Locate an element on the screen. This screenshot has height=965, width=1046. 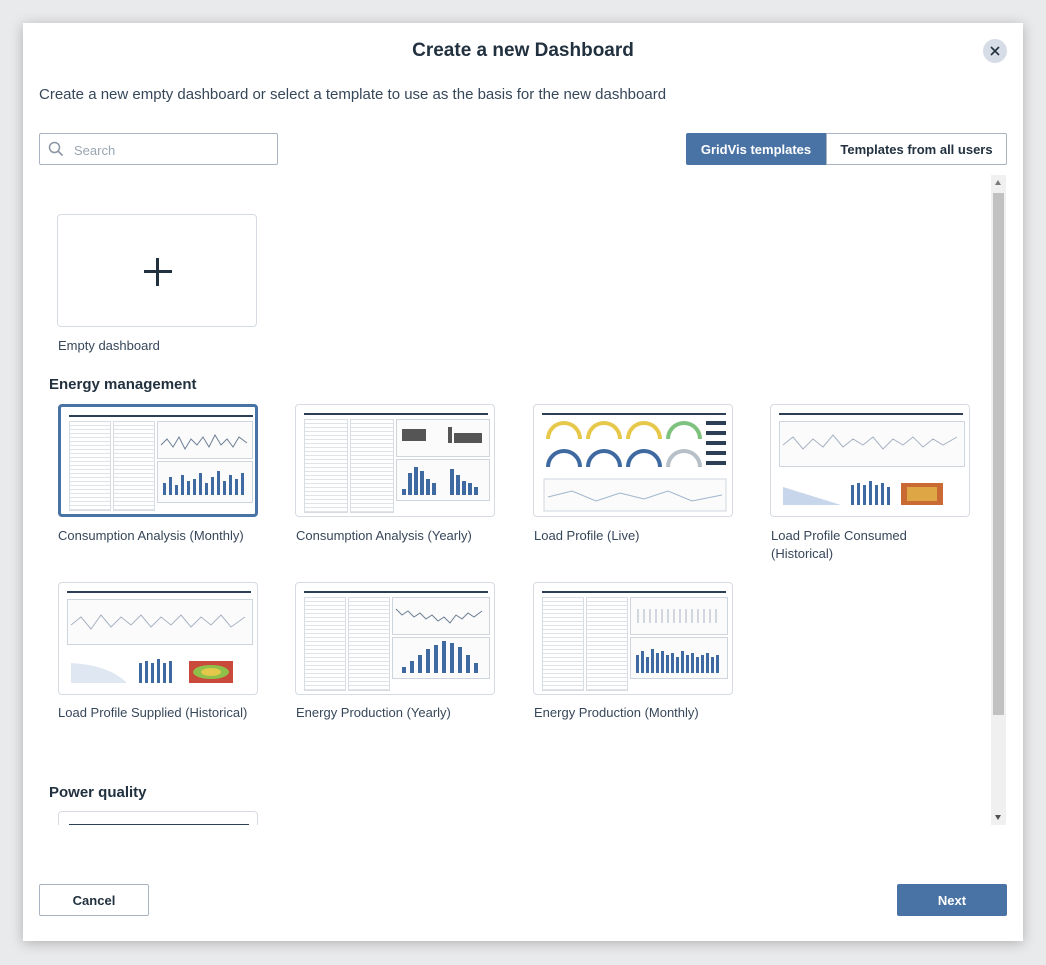
plus-icon is located at coordinates (158, 272).